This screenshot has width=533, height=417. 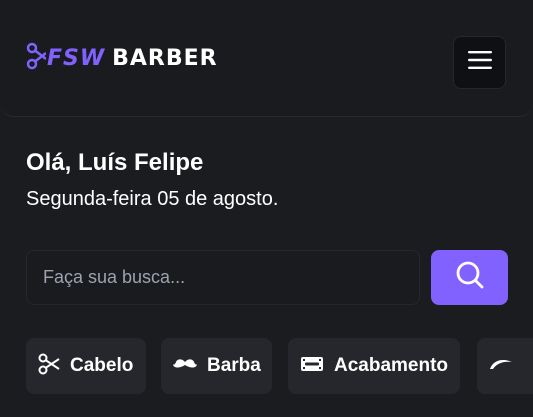 What do you see at coordinates (115, 162) in the screenshot?
I see `greeting-title: Olá, Luís Felipe` at bounding box center [115, 162].